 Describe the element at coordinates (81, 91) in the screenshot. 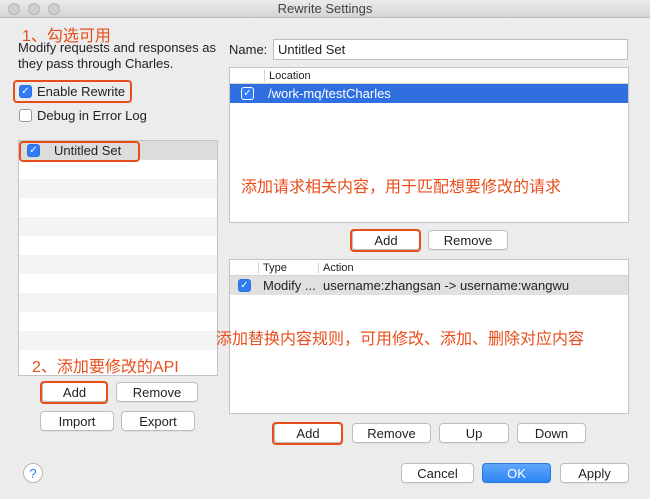

I see `enable-rewrite-label: Enable Rewrite` at that location.